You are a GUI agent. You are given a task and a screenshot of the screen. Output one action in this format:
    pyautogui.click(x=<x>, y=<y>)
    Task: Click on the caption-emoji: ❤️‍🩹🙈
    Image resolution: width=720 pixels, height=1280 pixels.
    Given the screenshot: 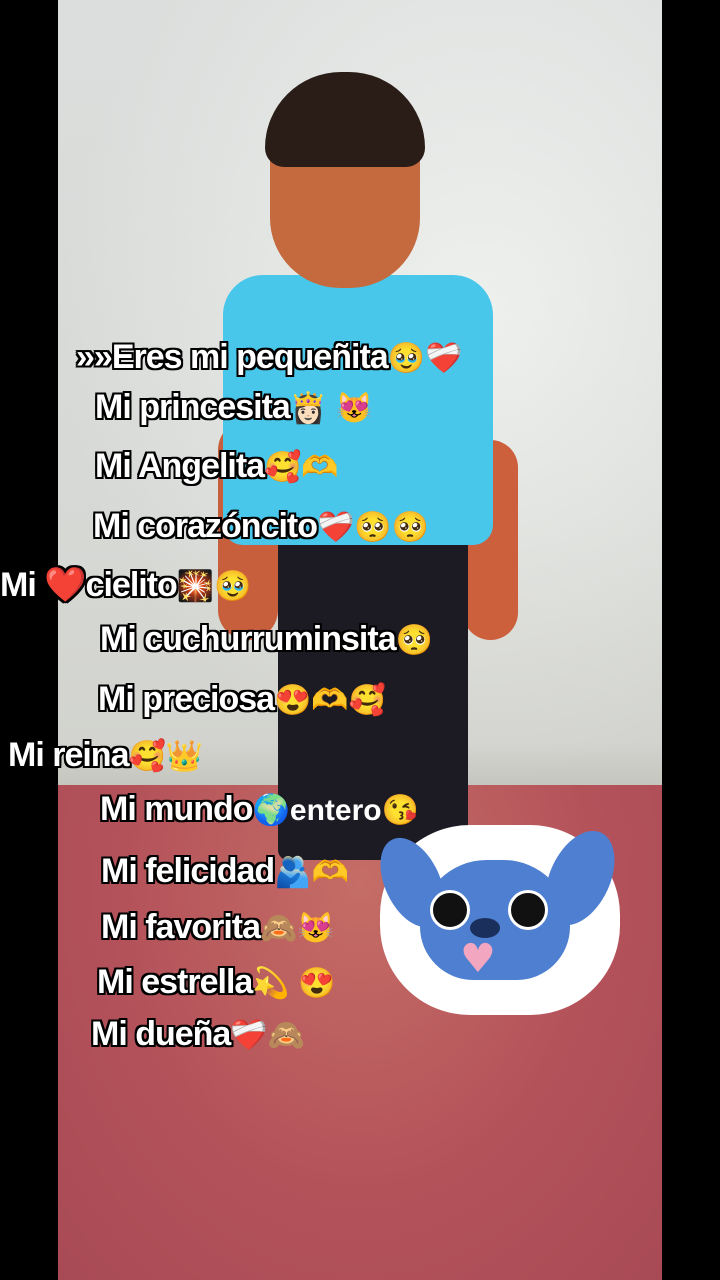 What is the action you would take?
    pyautogui.click(x=268, y=1035)
    